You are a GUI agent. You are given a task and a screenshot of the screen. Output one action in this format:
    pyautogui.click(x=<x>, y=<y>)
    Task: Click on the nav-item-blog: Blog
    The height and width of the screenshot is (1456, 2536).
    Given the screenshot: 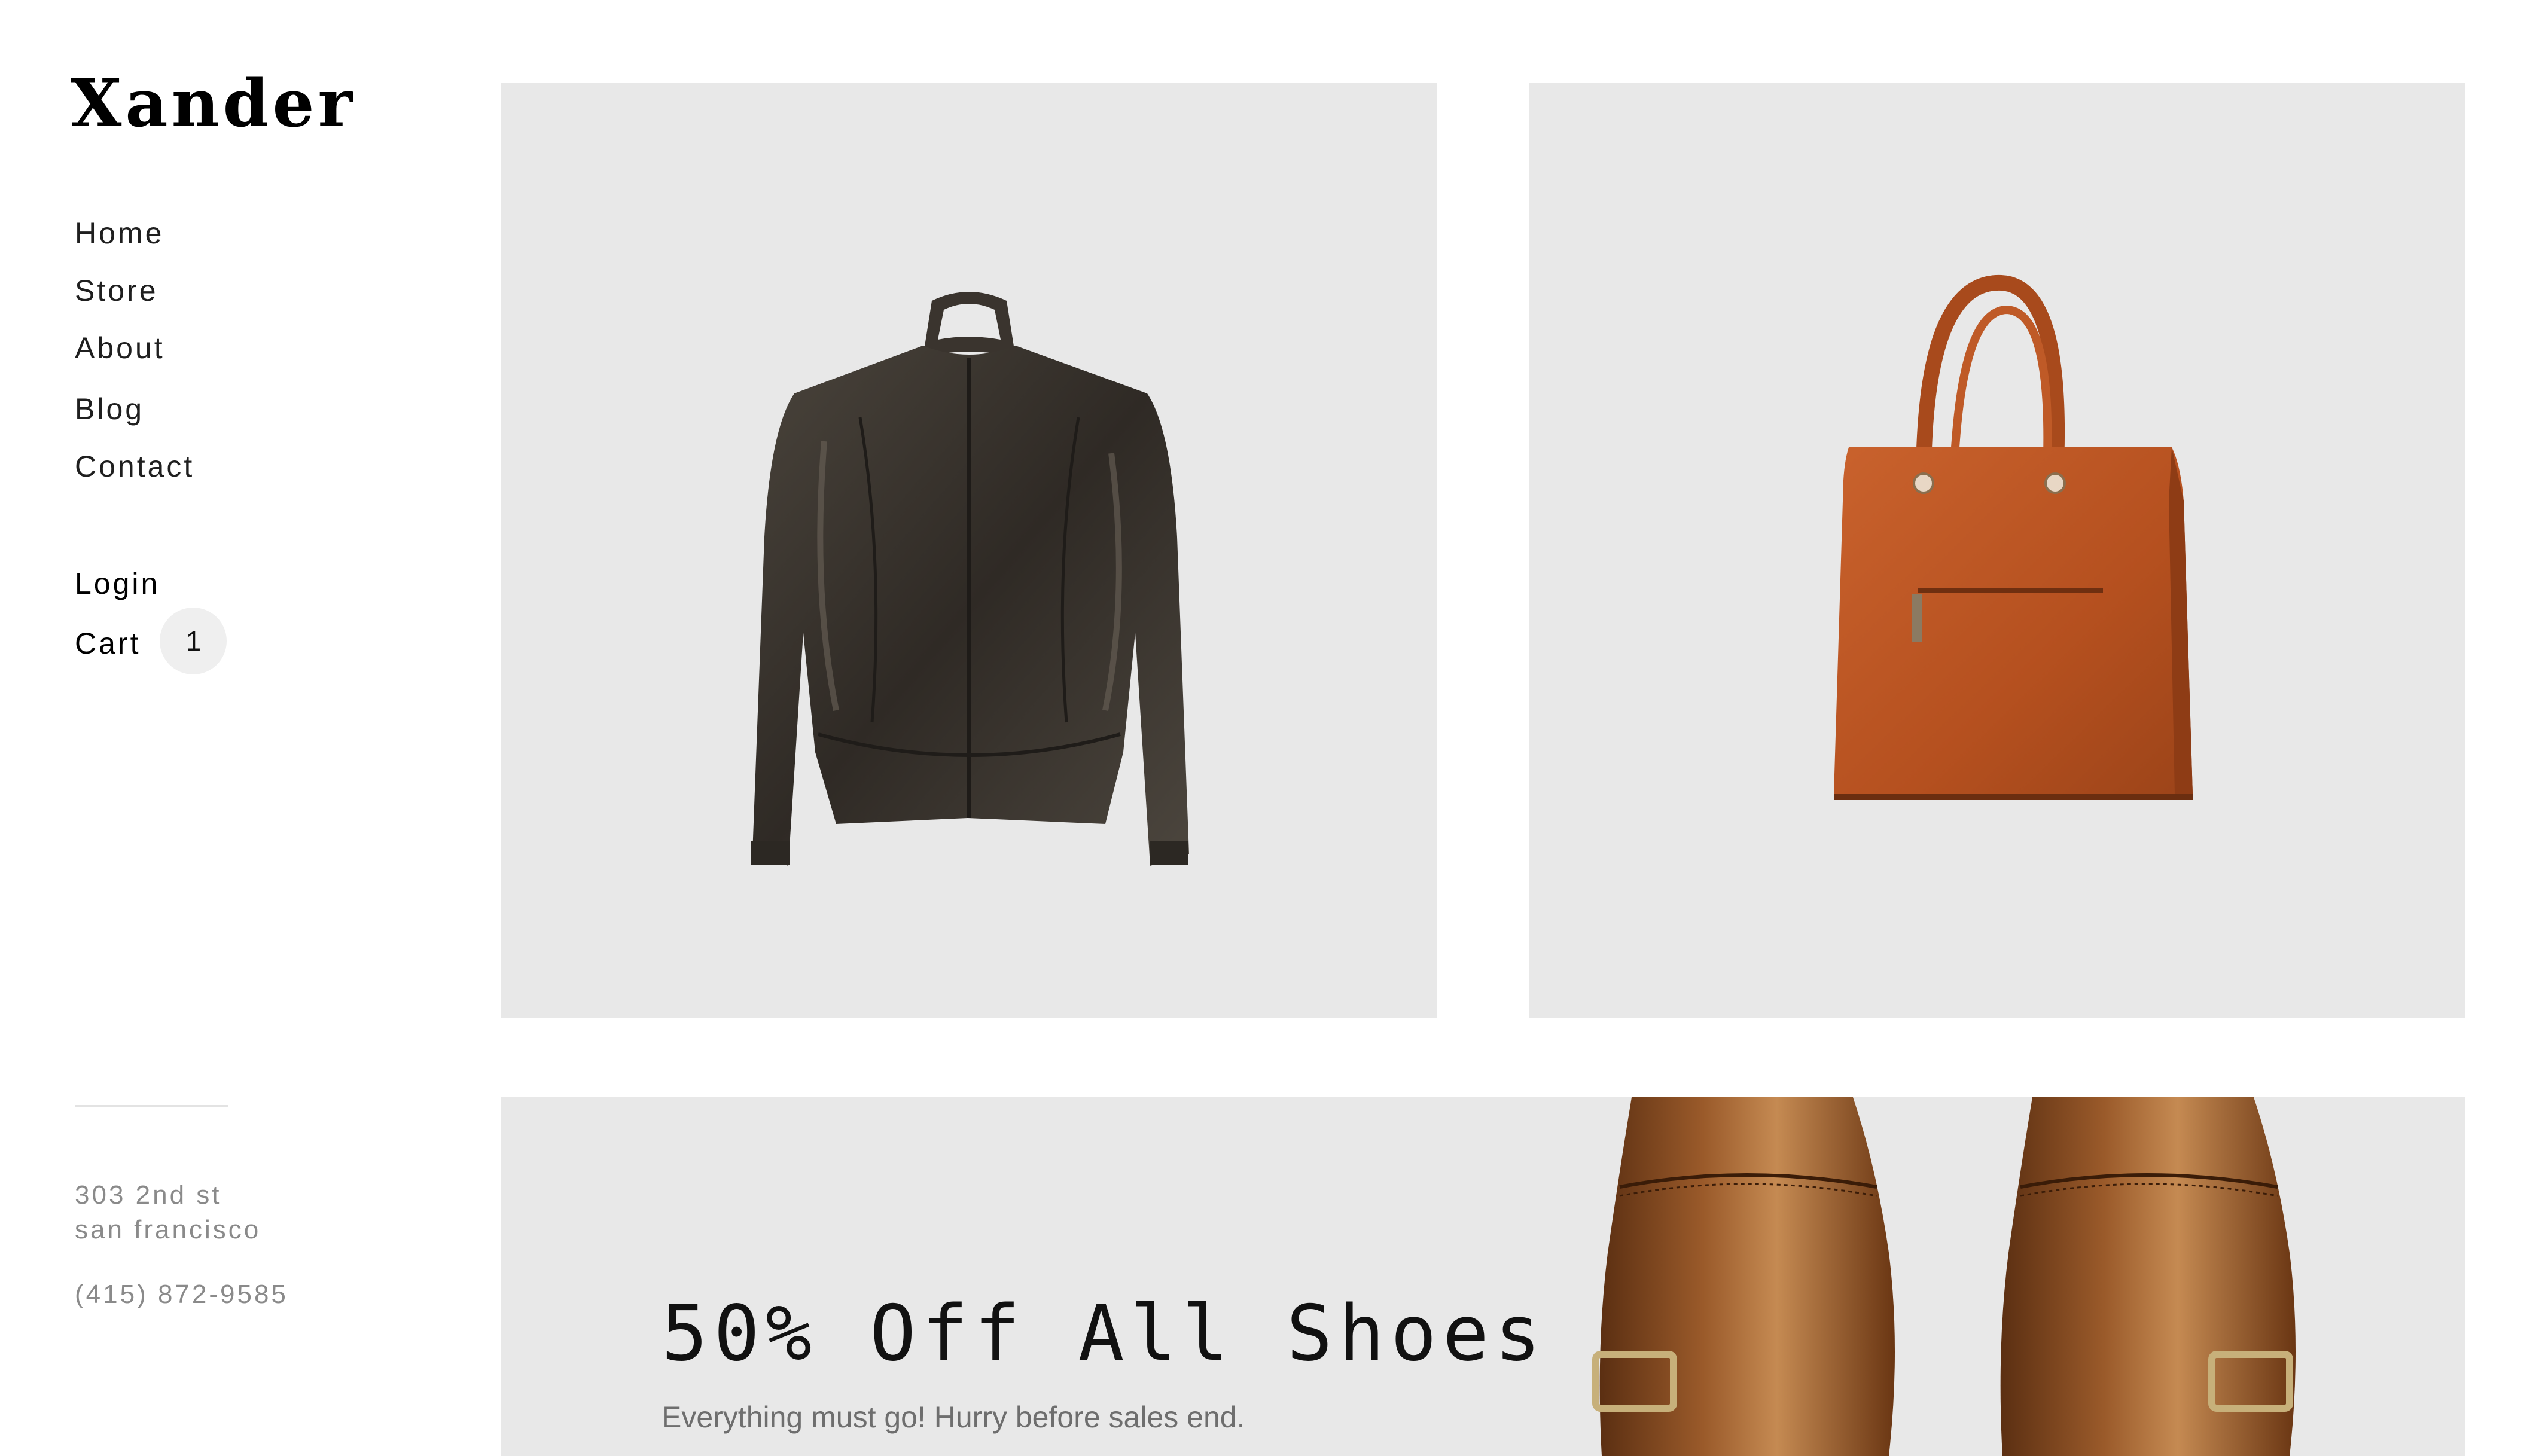 What is the action you would take?
    pyautogui.click(x=134, y=422)
    